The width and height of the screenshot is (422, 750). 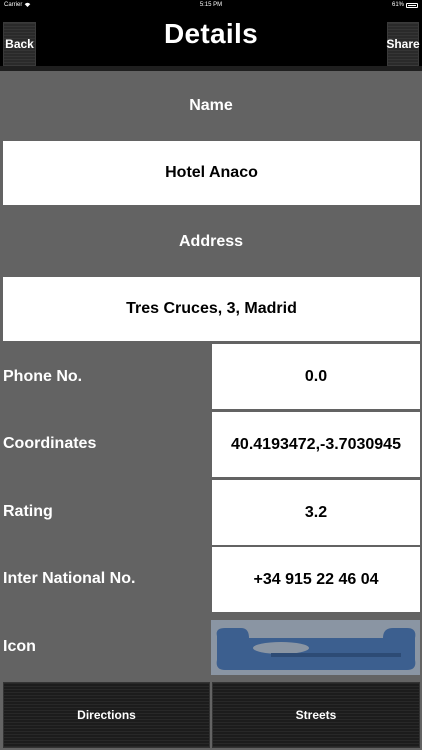 I want to click on phone-value: 0.0, so click(x=316, y=376).